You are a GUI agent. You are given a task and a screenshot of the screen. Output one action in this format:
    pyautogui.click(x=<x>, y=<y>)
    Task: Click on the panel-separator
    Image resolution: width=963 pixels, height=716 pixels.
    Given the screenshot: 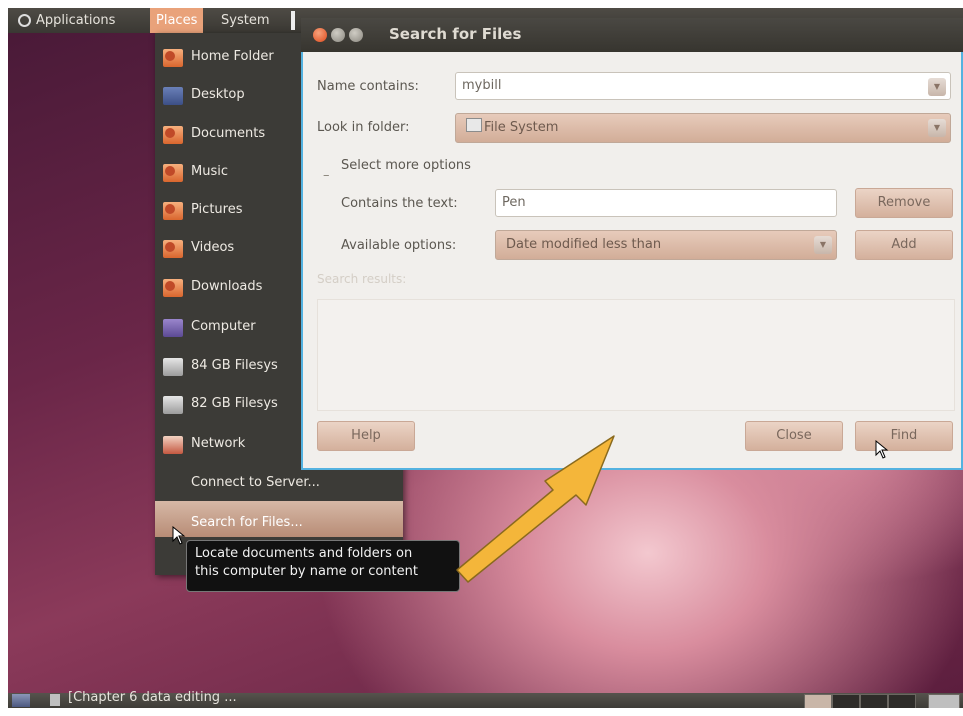 What is the action you would take?
    pyautogui.click(x=293, y=20)
    